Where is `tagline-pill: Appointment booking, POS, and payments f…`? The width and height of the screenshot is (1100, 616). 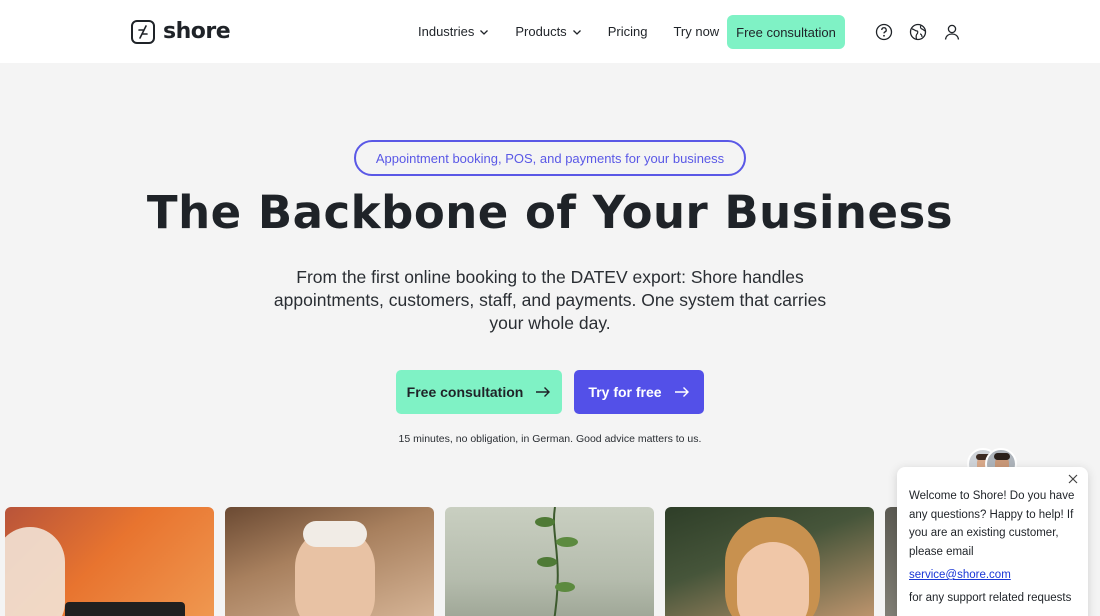 tagline-pill: Appointment booking, POS, and payments f… is located at coordinates (550, 158).